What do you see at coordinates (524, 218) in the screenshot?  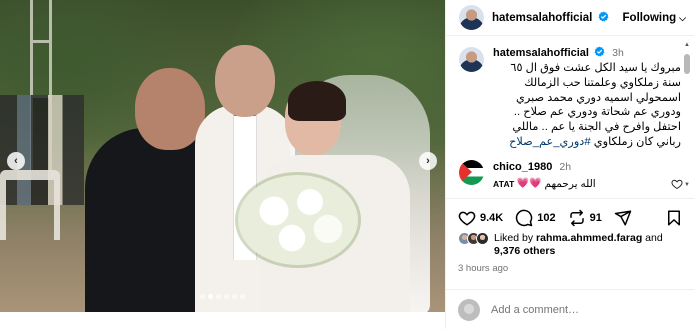 I see `comment-bubble-icon` at bounding box center [524, 218].